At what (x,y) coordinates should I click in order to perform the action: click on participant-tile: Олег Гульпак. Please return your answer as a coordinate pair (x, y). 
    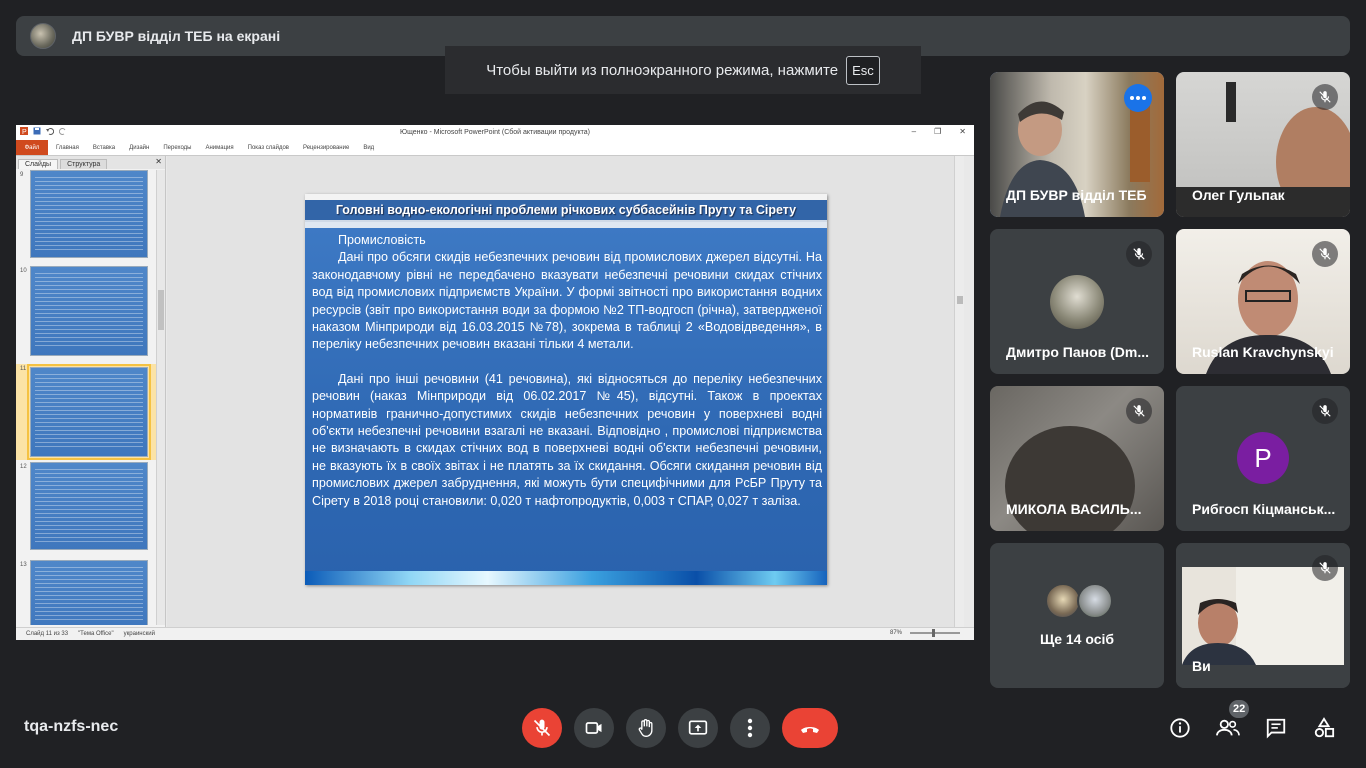
    Looking at the image, I should click on (1263, 144).